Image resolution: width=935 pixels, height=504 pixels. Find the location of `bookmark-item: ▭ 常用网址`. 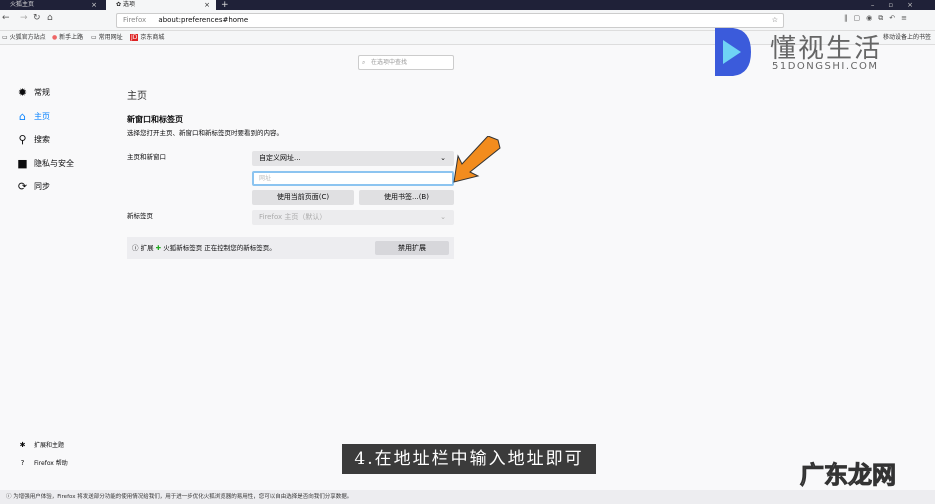

bookmark-item: ▭ 常用网址 is located at coordinates (107, 38).